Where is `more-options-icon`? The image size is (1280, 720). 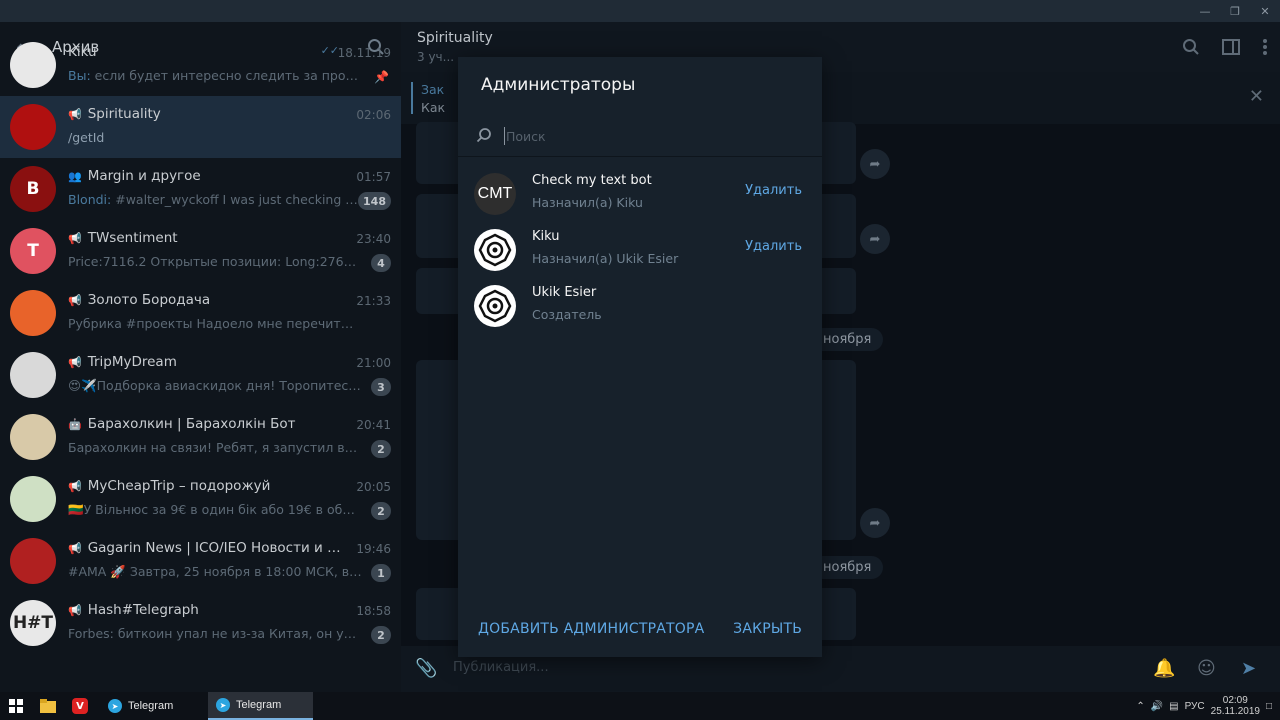
more-options-icon is located at coordinates (1265, 47).